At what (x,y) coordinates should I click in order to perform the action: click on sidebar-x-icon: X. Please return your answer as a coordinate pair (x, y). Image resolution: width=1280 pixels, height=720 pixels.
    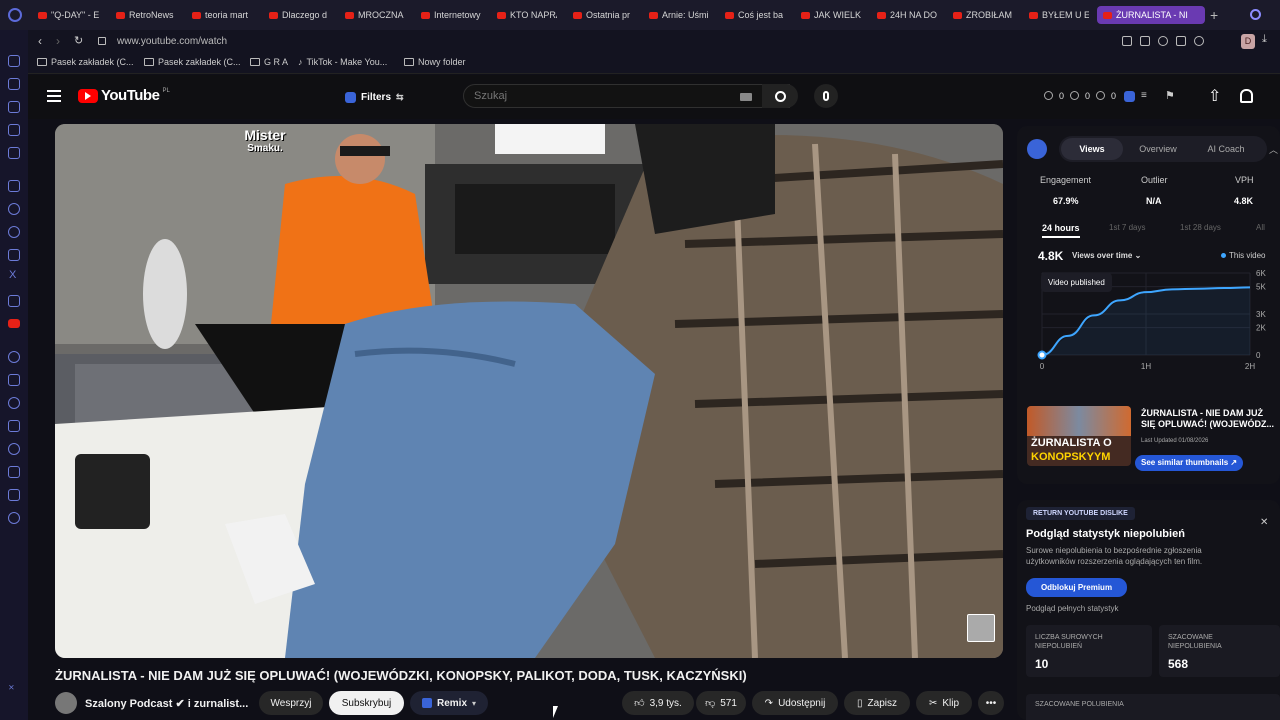
    Looking at the image, I should click on (12, 275).